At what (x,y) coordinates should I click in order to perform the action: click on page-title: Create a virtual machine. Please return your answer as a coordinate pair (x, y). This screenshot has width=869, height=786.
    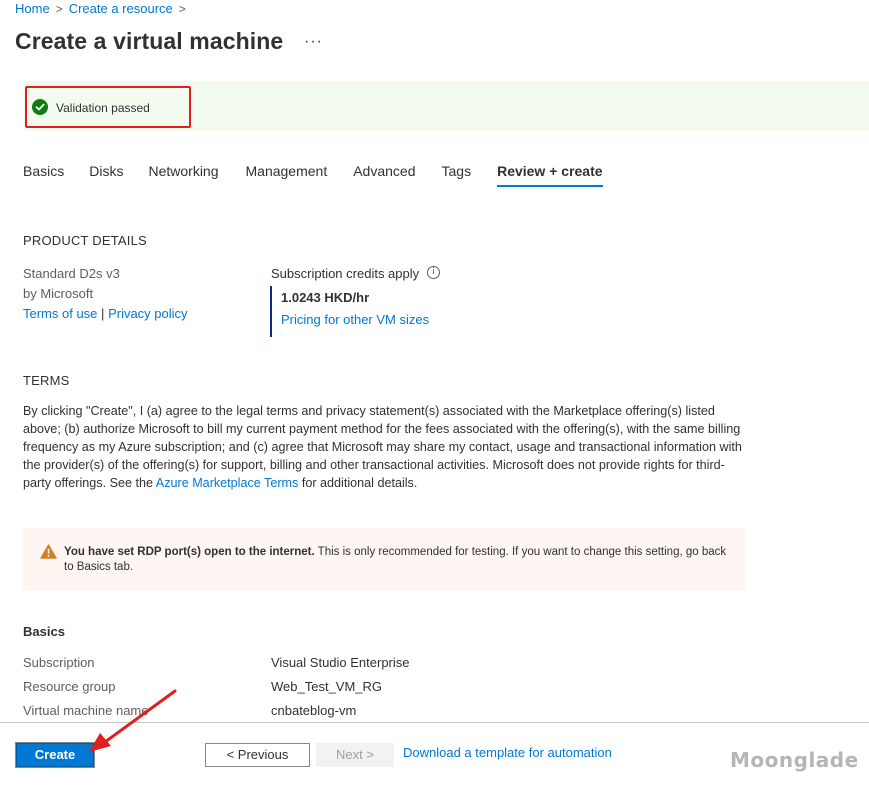
    Looking at the image, I should click on (149, 41).